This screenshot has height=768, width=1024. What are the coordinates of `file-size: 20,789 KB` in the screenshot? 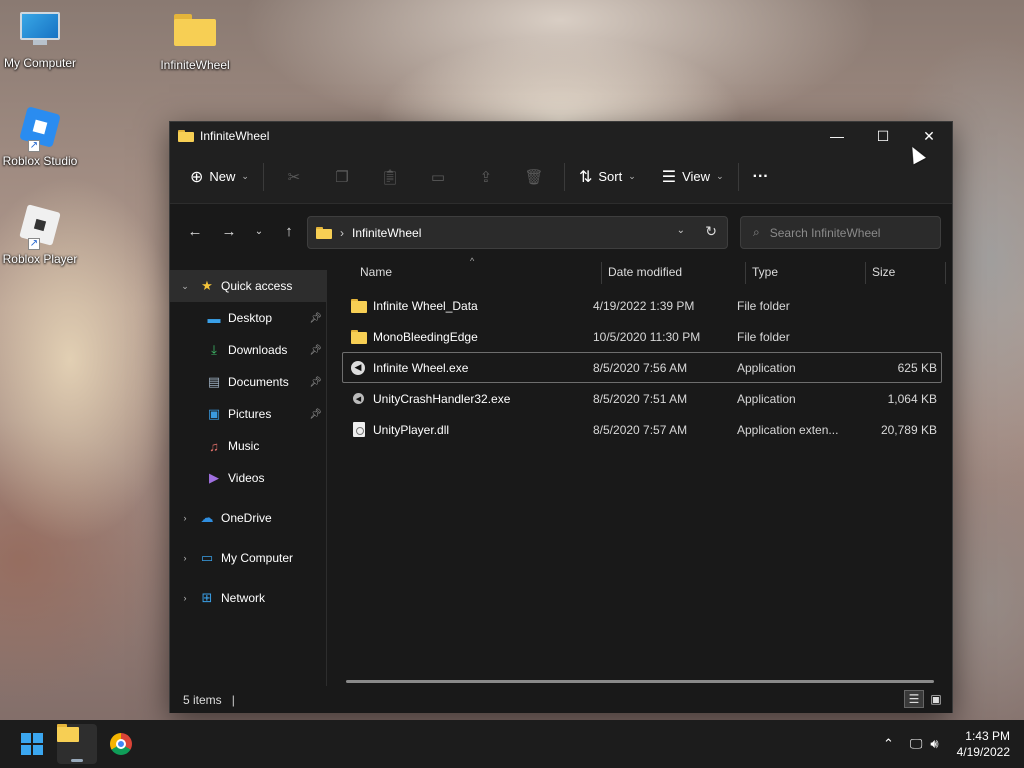 It's located at (908, 429).